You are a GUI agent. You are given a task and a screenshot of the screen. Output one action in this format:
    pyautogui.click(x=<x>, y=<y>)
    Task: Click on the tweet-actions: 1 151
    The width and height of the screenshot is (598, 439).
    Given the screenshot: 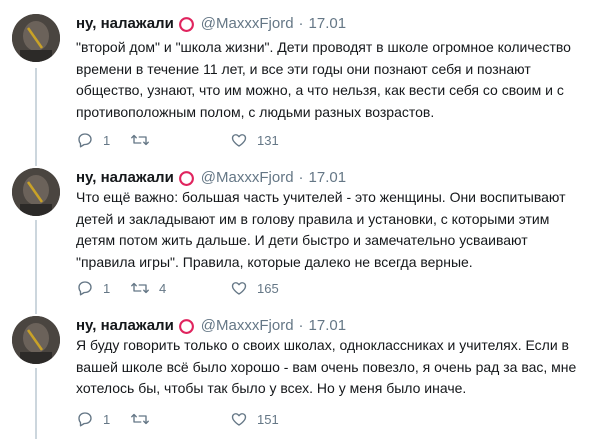 What is the action you would take?
    pyautogui.click(x=177, y=419)
    